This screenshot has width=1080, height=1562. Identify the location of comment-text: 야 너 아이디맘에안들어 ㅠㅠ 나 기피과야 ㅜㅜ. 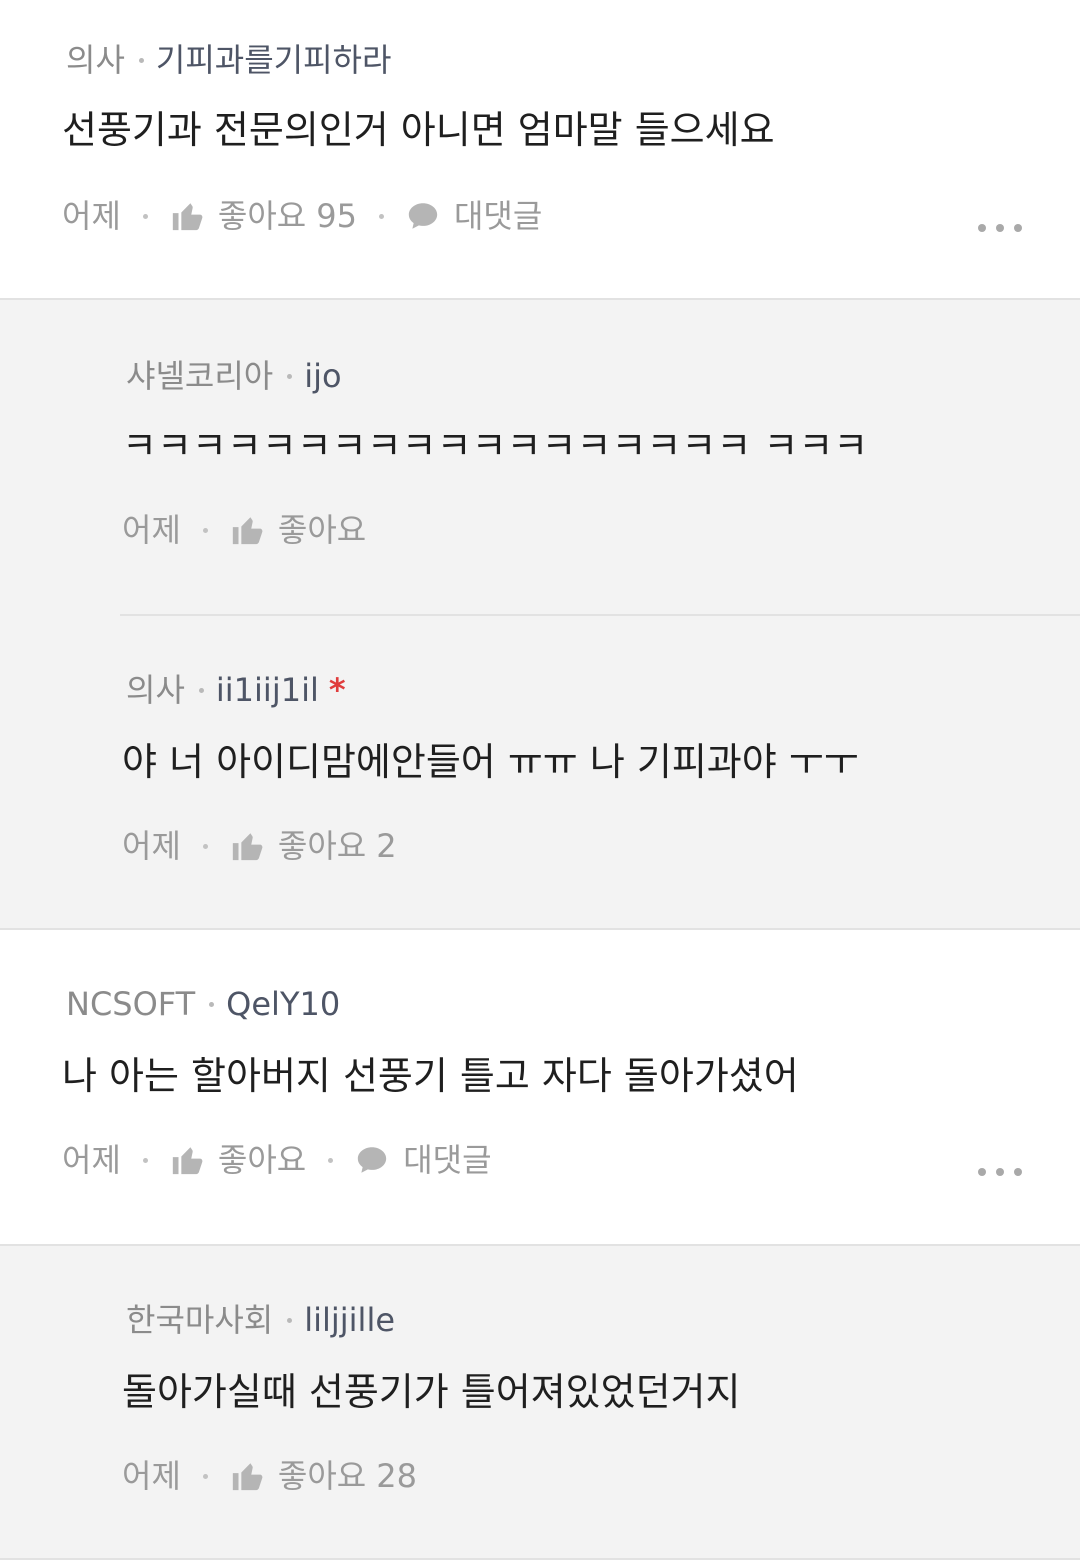
(490, 762).